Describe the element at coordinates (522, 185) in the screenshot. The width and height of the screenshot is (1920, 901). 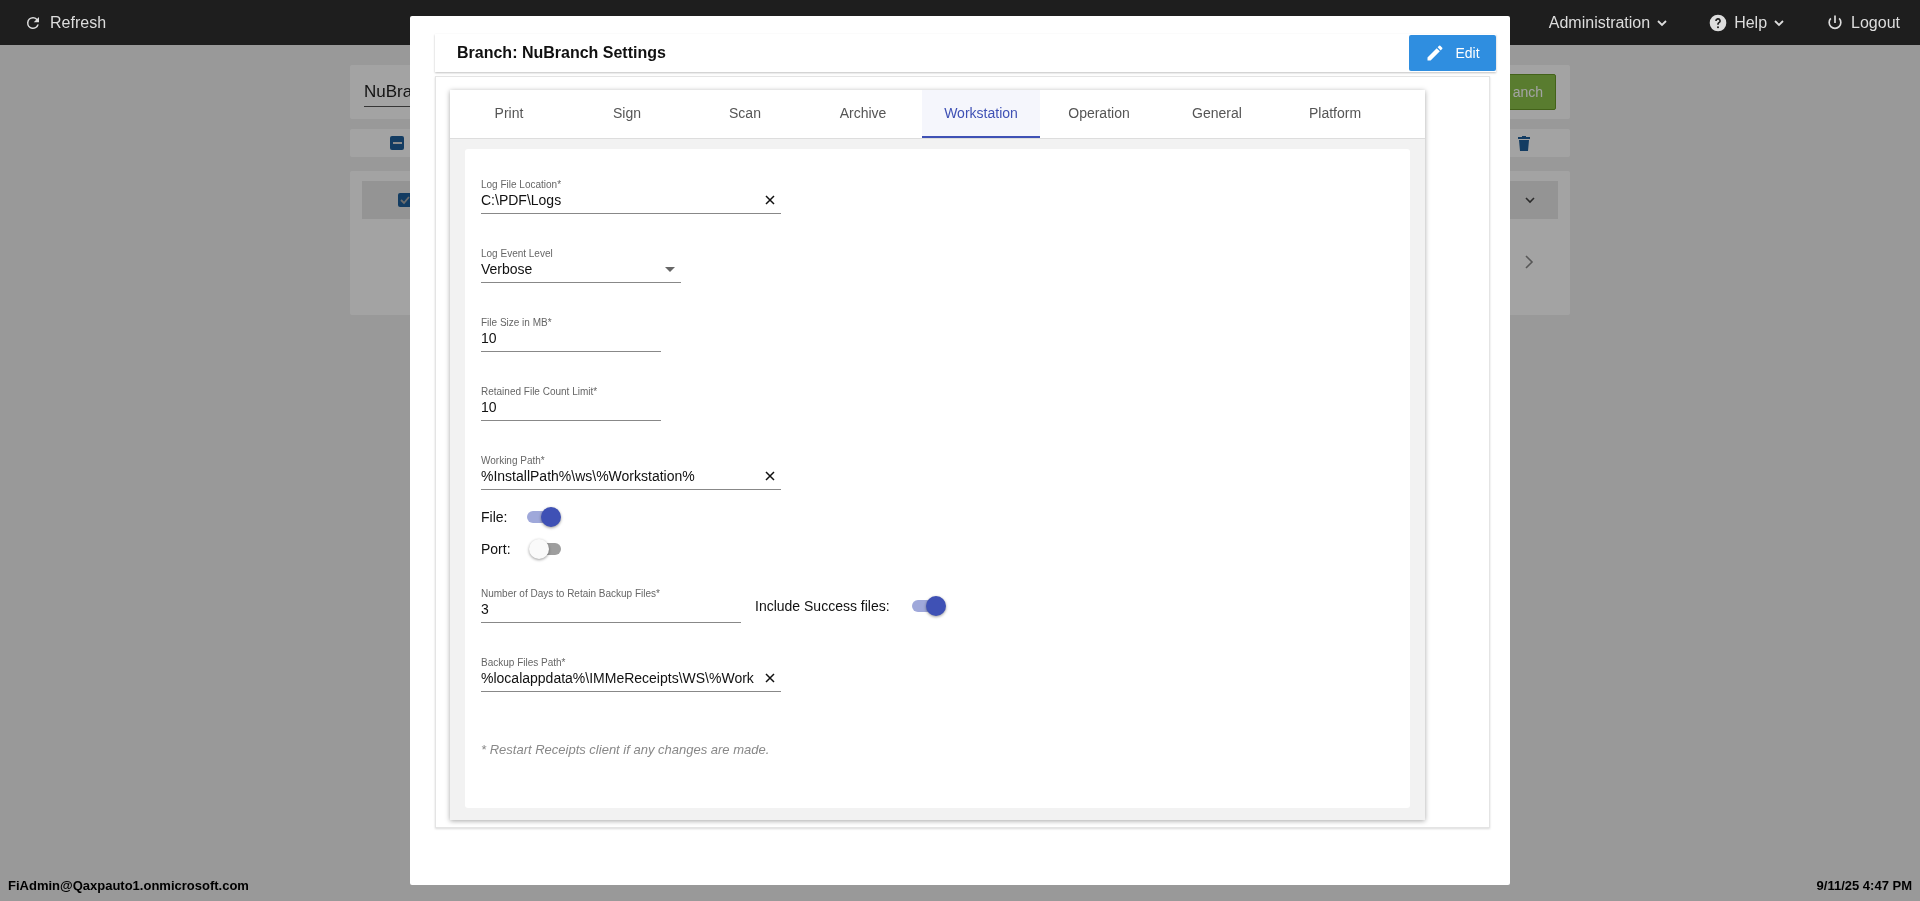
I see `field-label: Log File Location*` at that location.